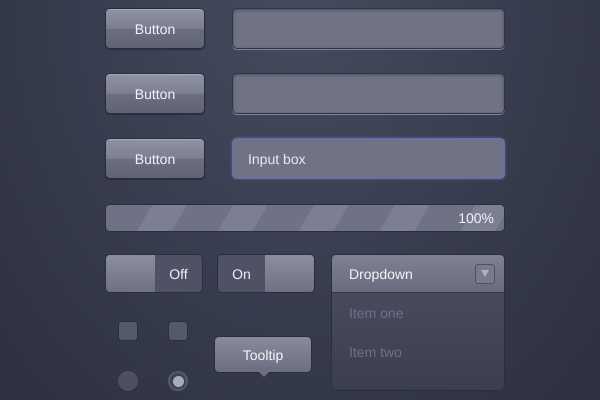 The image size is (600, 400). Describe the element at coordinates (178, 274) in the screenshot. I see `toggle-label: Off` at that location.